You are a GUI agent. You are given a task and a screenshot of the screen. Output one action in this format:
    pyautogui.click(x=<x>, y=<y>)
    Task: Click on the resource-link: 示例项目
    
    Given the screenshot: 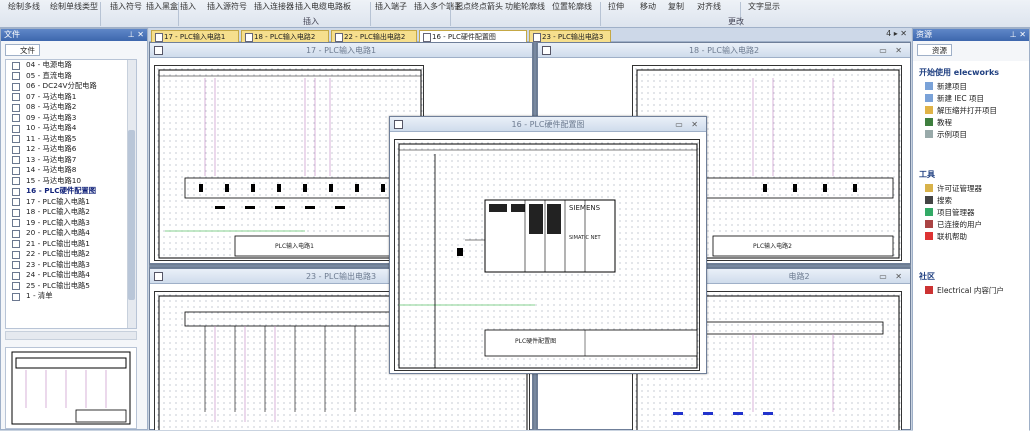 What is the action you would take?
    pyautogui.click(x=946, y=134)
    